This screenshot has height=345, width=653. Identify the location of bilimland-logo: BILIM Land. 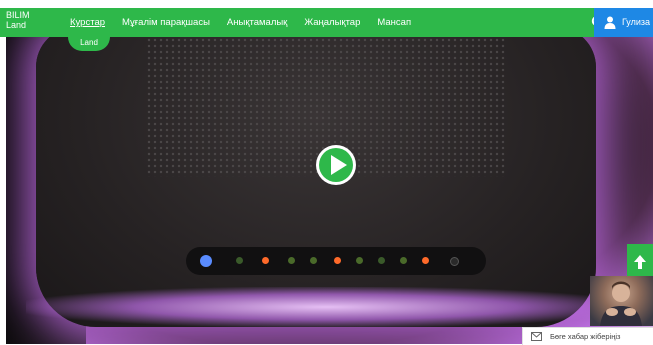
(26, 22).